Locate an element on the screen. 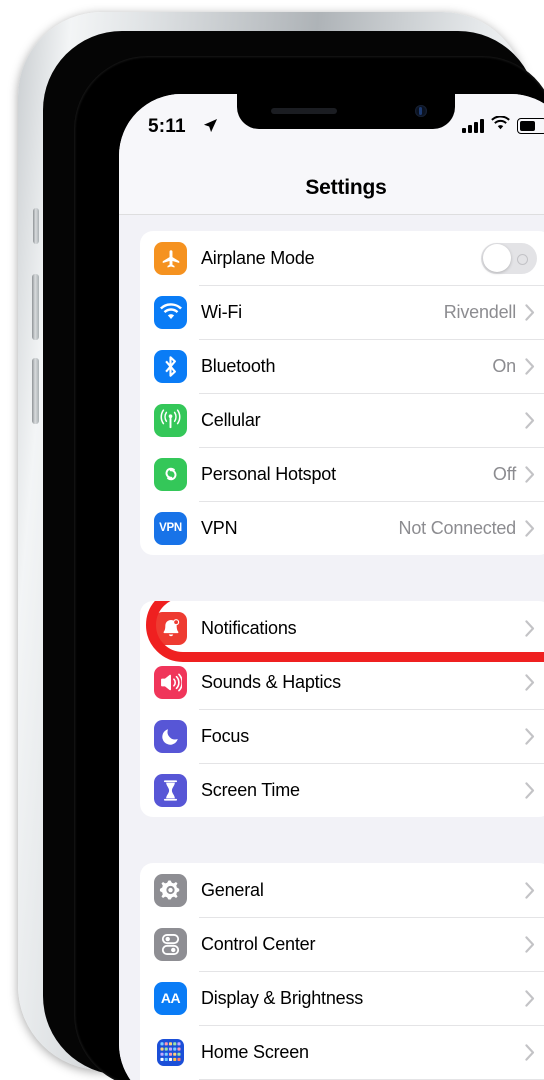 The image size is (544, 1080). location-arrow-icon is located at coordinates (210, 128).